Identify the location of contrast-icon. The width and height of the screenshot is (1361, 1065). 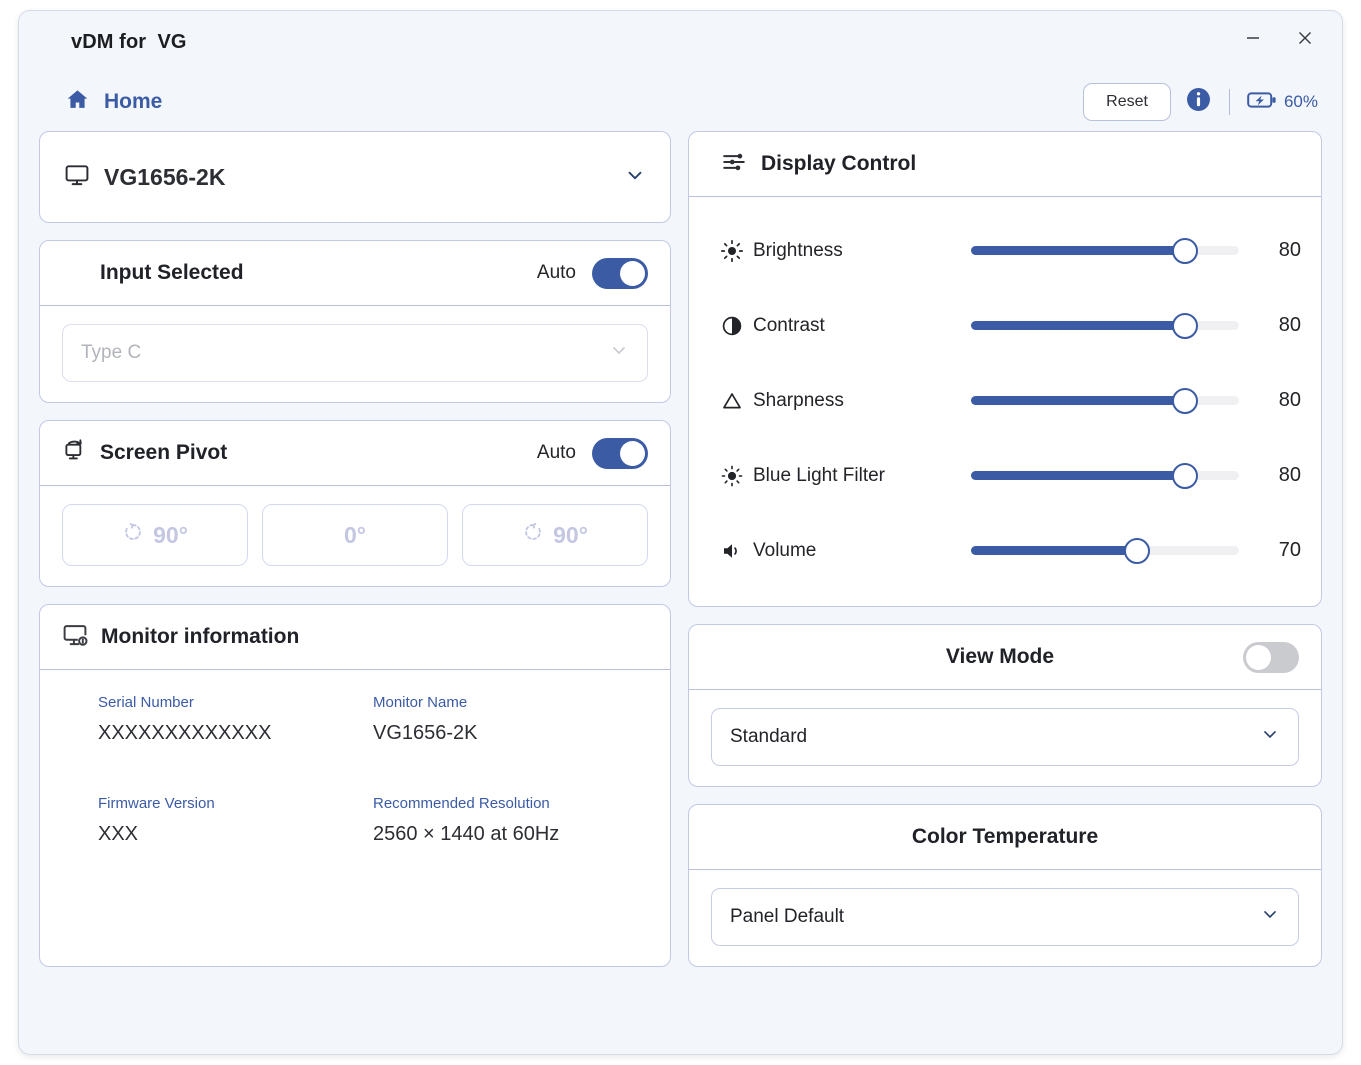
(732, 326).